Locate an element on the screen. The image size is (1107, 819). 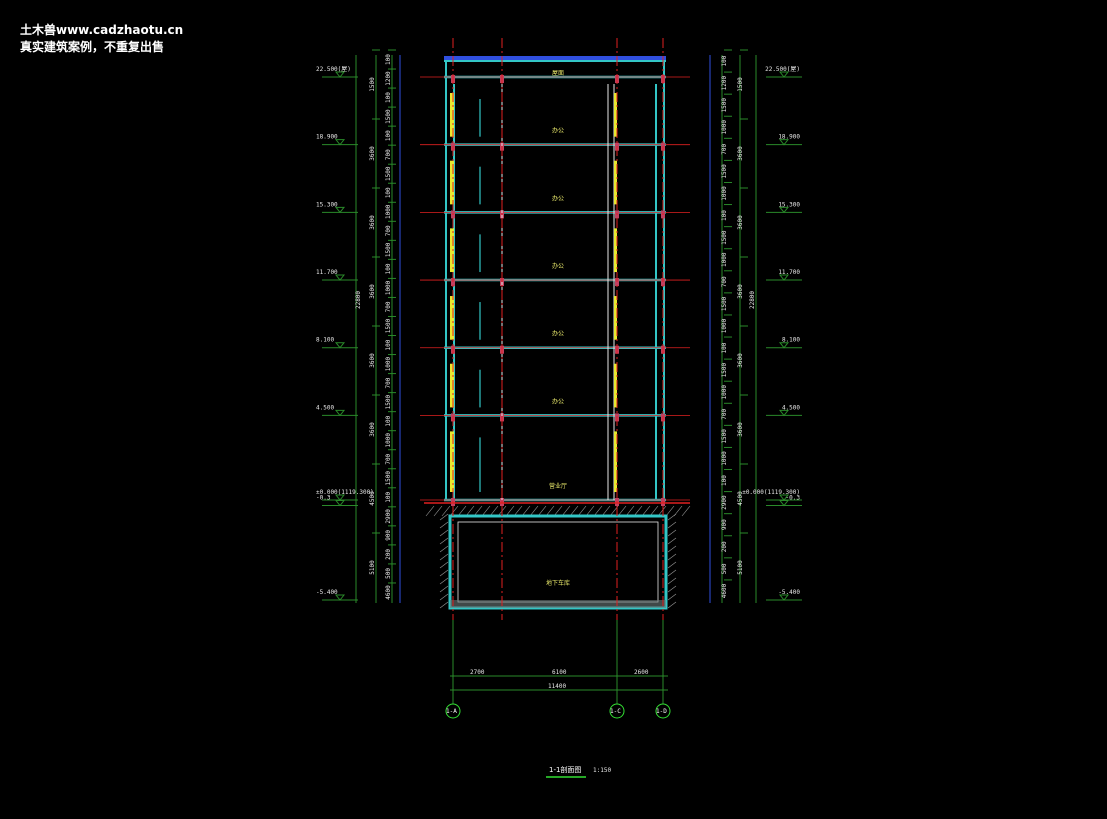
basement-outer-wall is located at coordinates (558, 562).